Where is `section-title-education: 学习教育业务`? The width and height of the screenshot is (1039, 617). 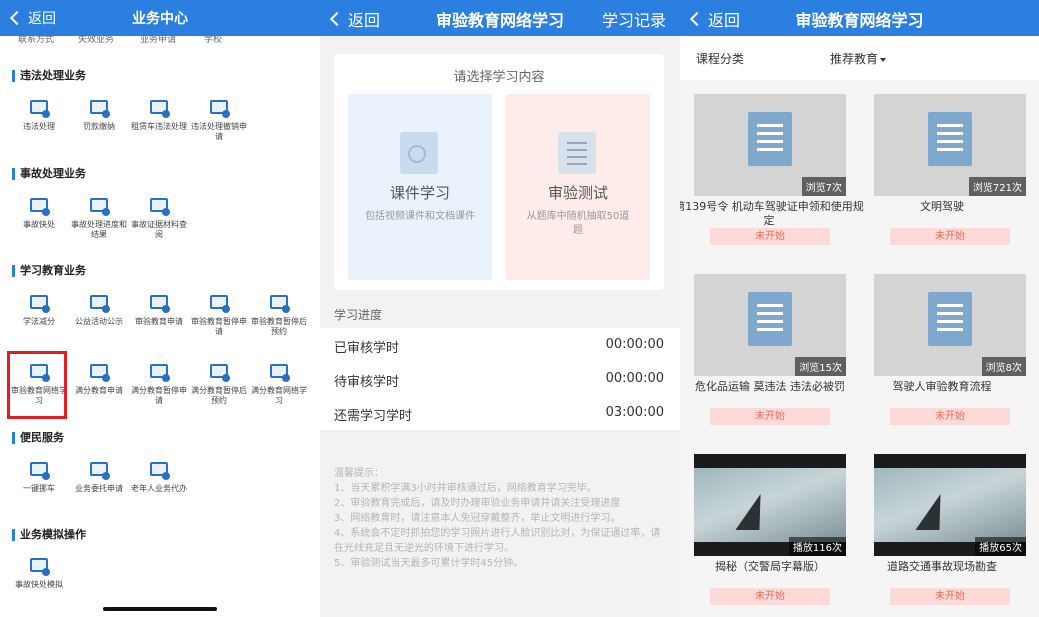 section-title-education: 学习教育业务 is located at coordinates (49, 271).